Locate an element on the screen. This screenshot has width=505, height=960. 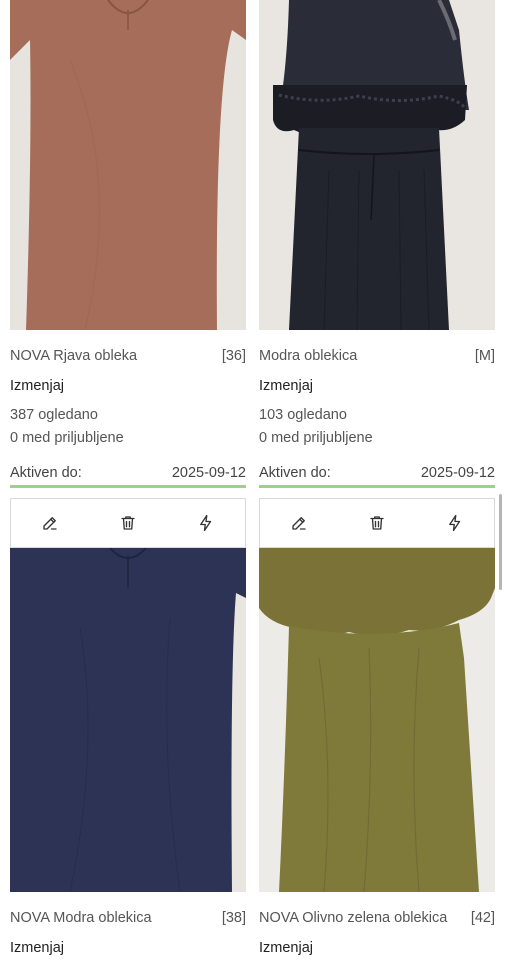
scrollbar is located at coordinates (500, 542).